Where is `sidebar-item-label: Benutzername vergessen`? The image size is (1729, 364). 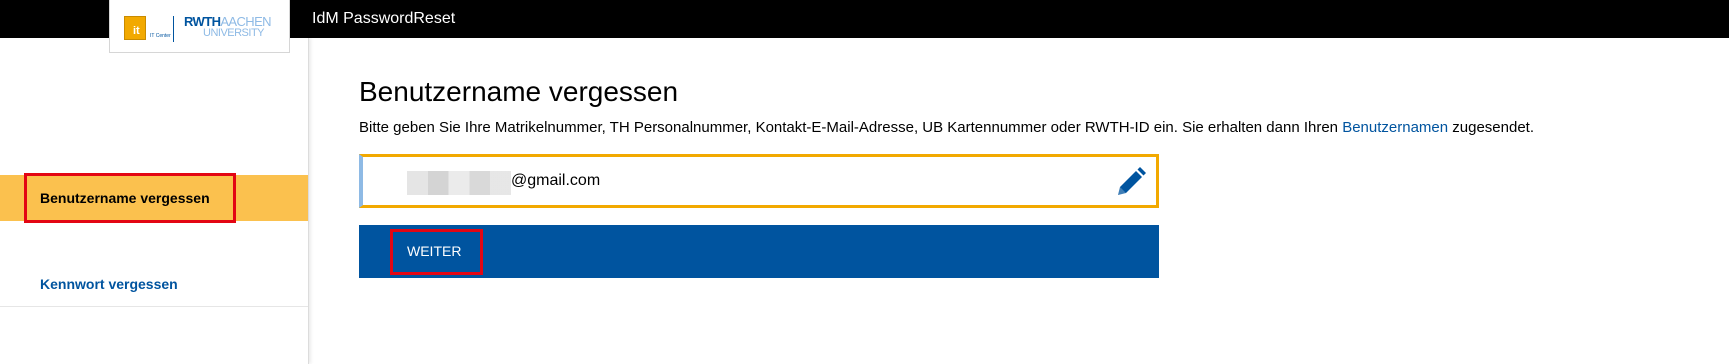 sidebar-item-label: Benutzername vergessen is located at coordinates (125, 198).